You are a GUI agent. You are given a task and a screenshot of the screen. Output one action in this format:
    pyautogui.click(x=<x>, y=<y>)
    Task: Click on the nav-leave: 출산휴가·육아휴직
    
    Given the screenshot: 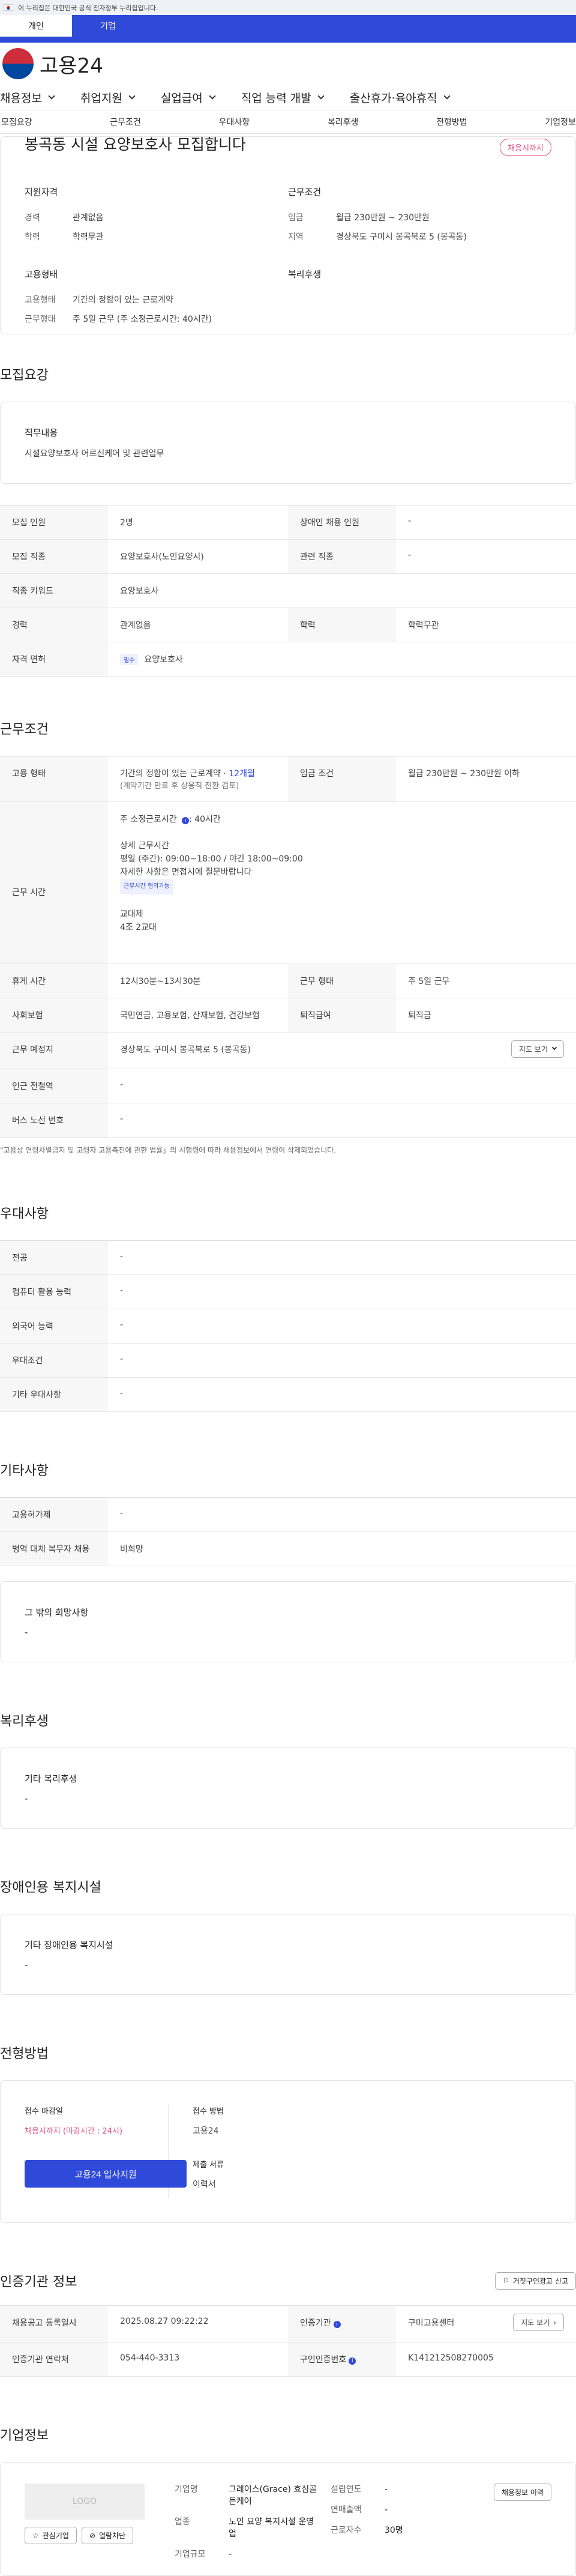 What is the action you would take?
    pyautogui.click(x=404, y=97)
    